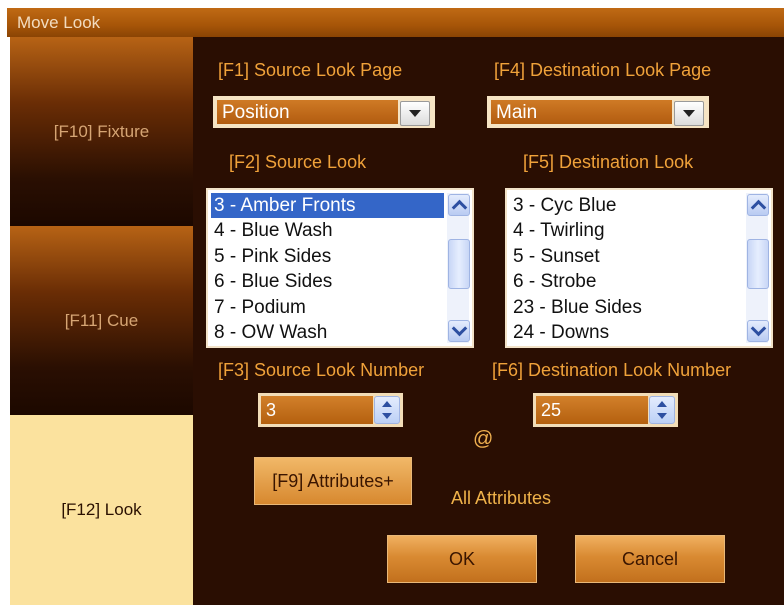  I want to click on source-list-scrollbar, so click(458, 268).